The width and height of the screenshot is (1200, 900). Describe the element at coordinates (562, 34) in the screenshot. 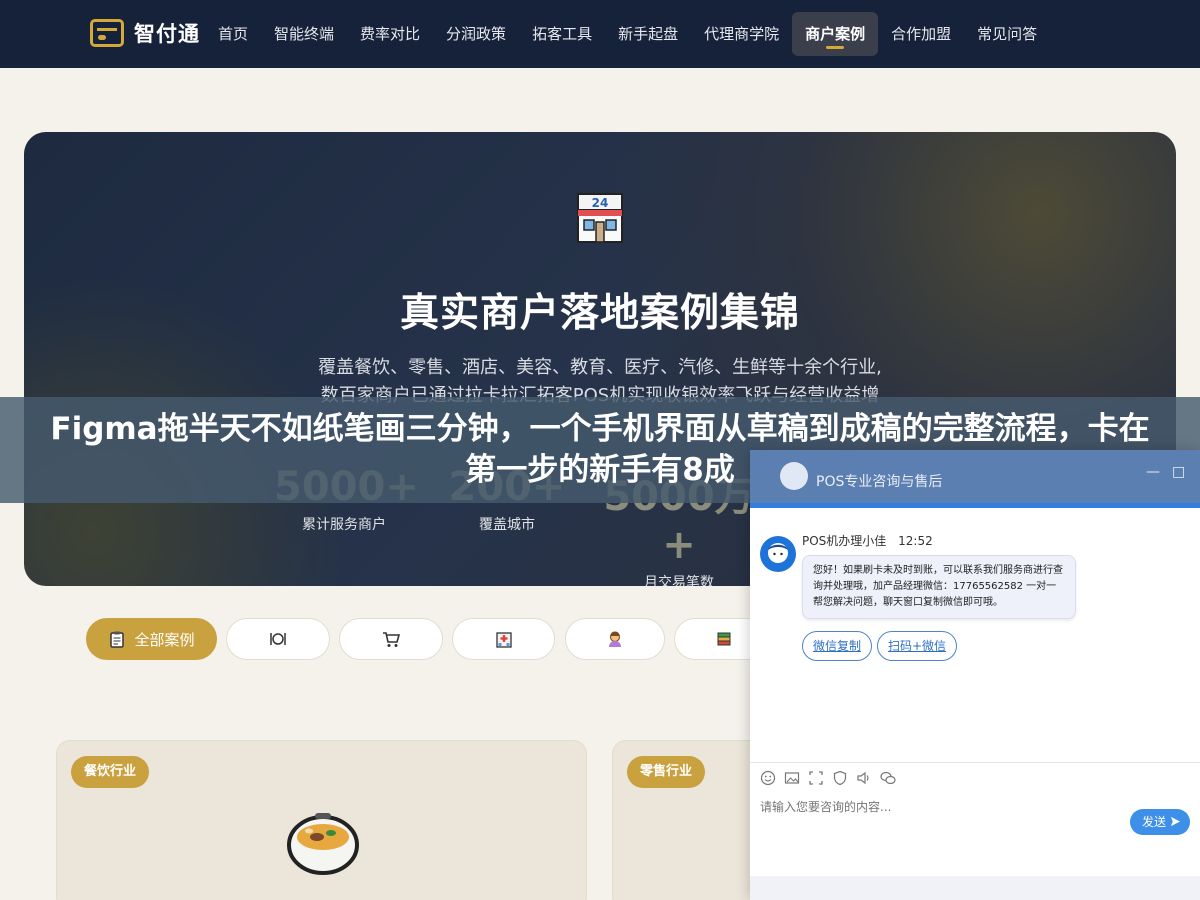

I see `menu-item-tools: 拓客工具` at that location.